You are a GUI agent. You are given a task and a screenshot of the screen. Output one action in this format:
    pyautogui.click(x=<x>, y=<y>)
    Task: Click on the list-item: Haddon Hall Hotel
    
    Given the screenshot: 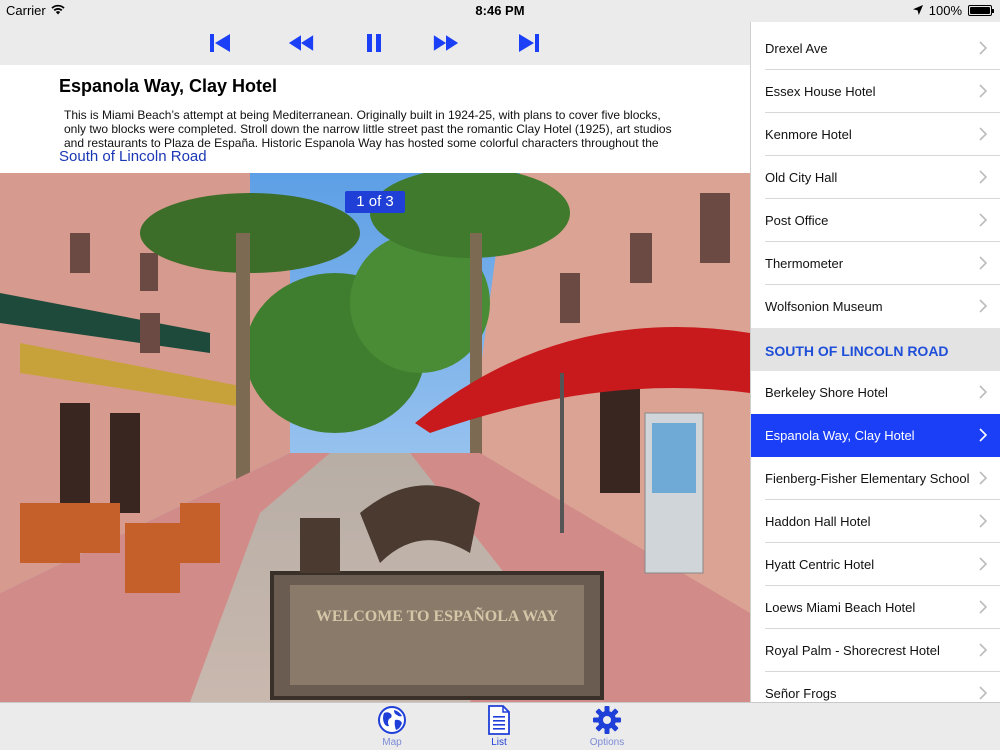 What is the action you would take?
    pyautogui.click(x=875, y=521)
    